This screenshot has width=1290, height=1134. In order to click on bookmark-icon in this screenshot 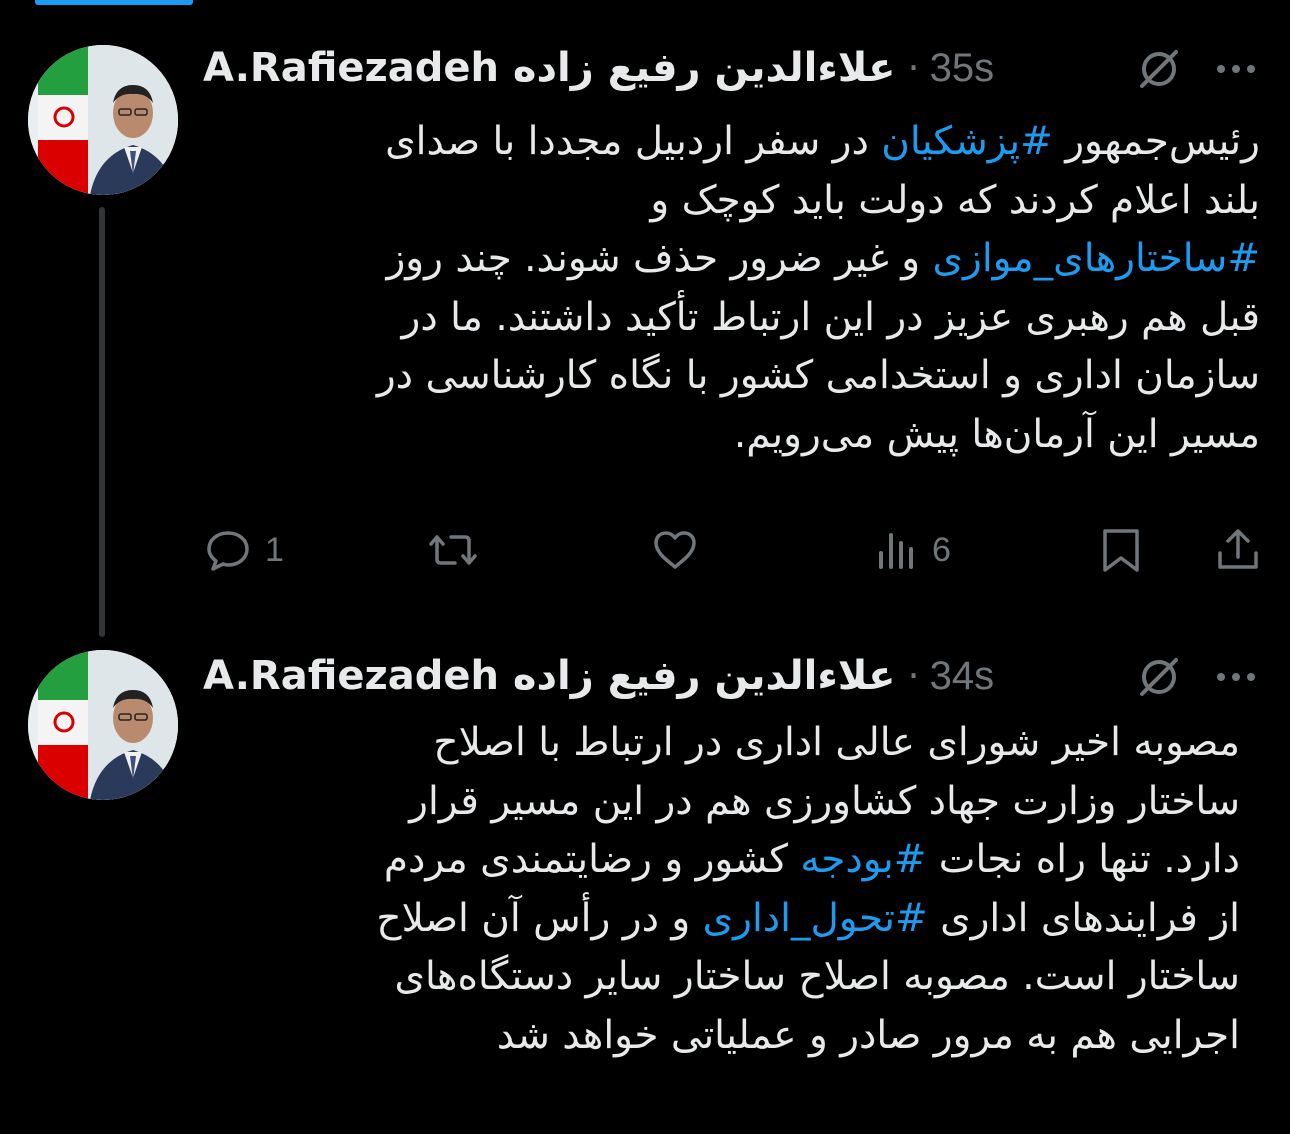, I will do `click(1121, 550)`.